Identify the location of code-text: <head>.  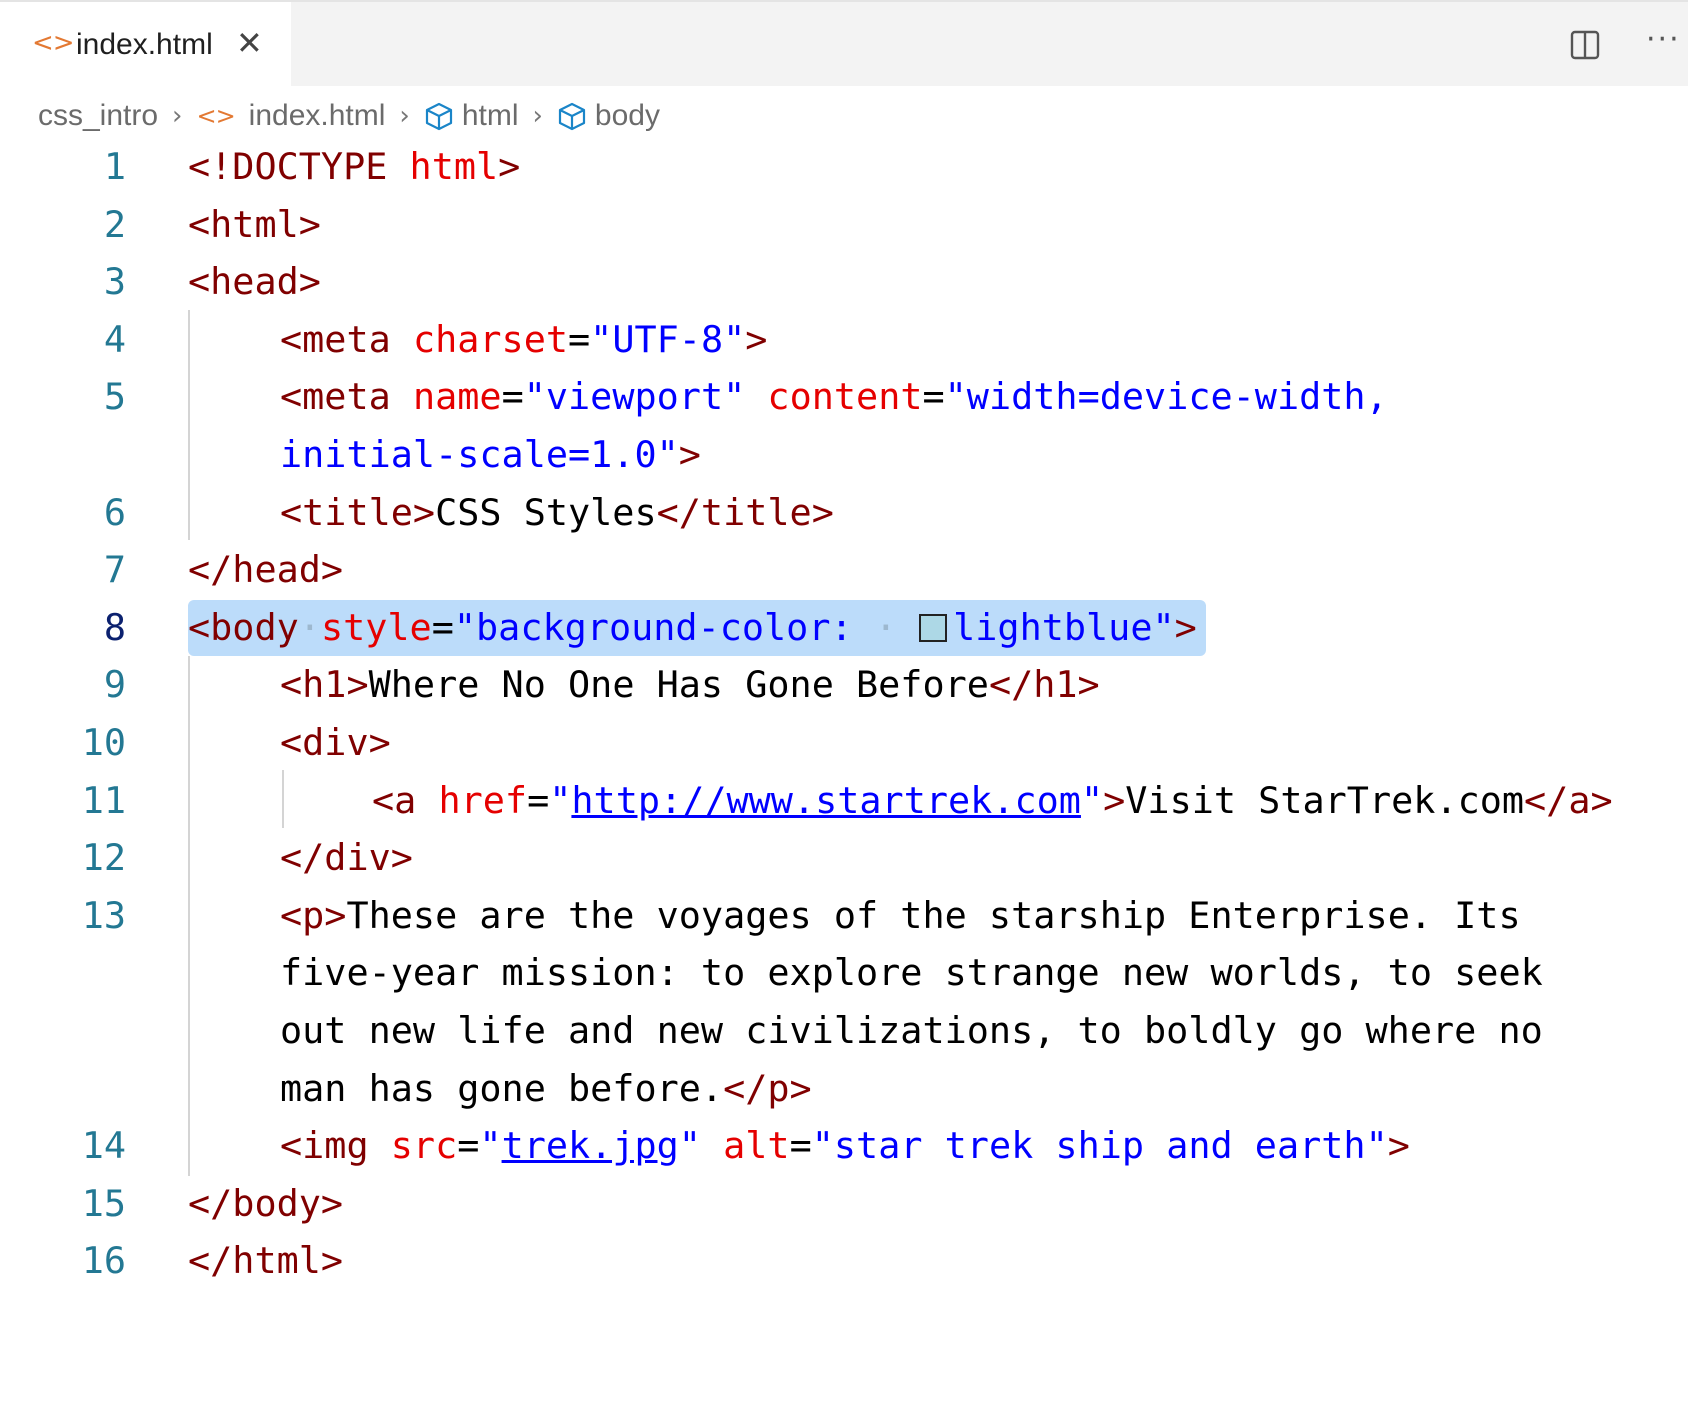
(254, 282).